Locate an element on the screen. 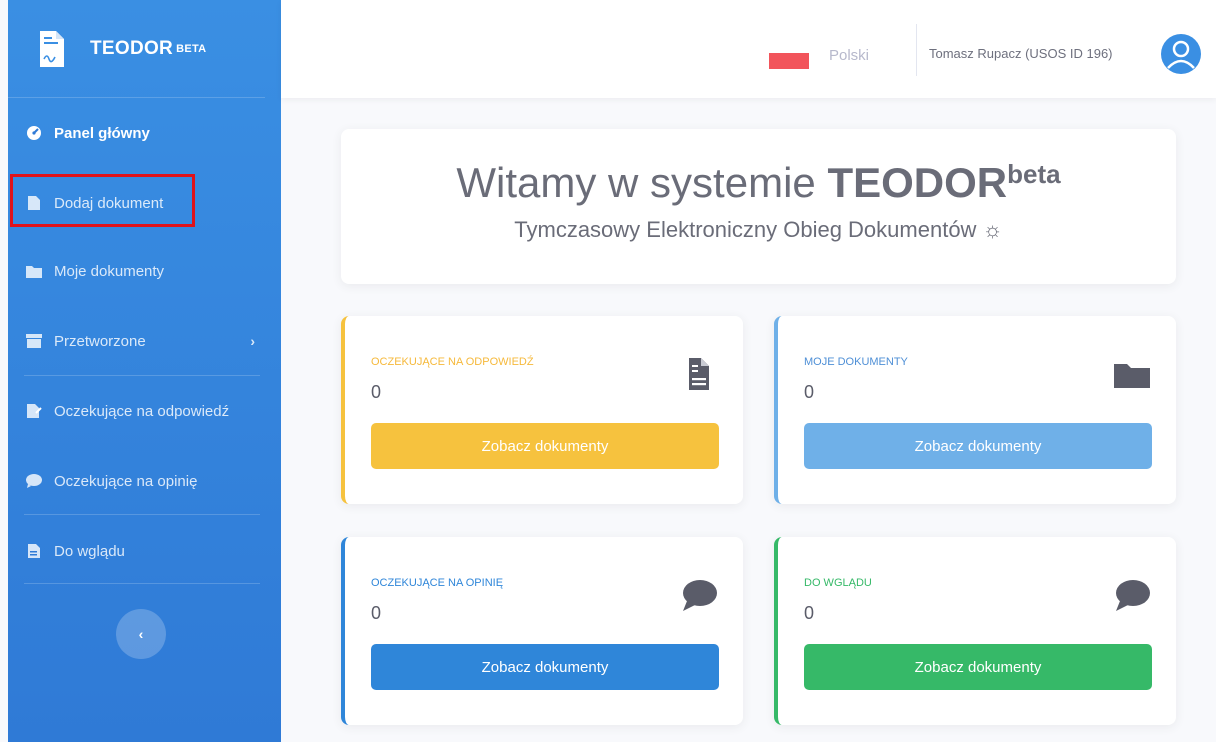 Image resolution: width=1216 pixels, height=742 pixels. user-icon is located at coordinates (1181, 54).